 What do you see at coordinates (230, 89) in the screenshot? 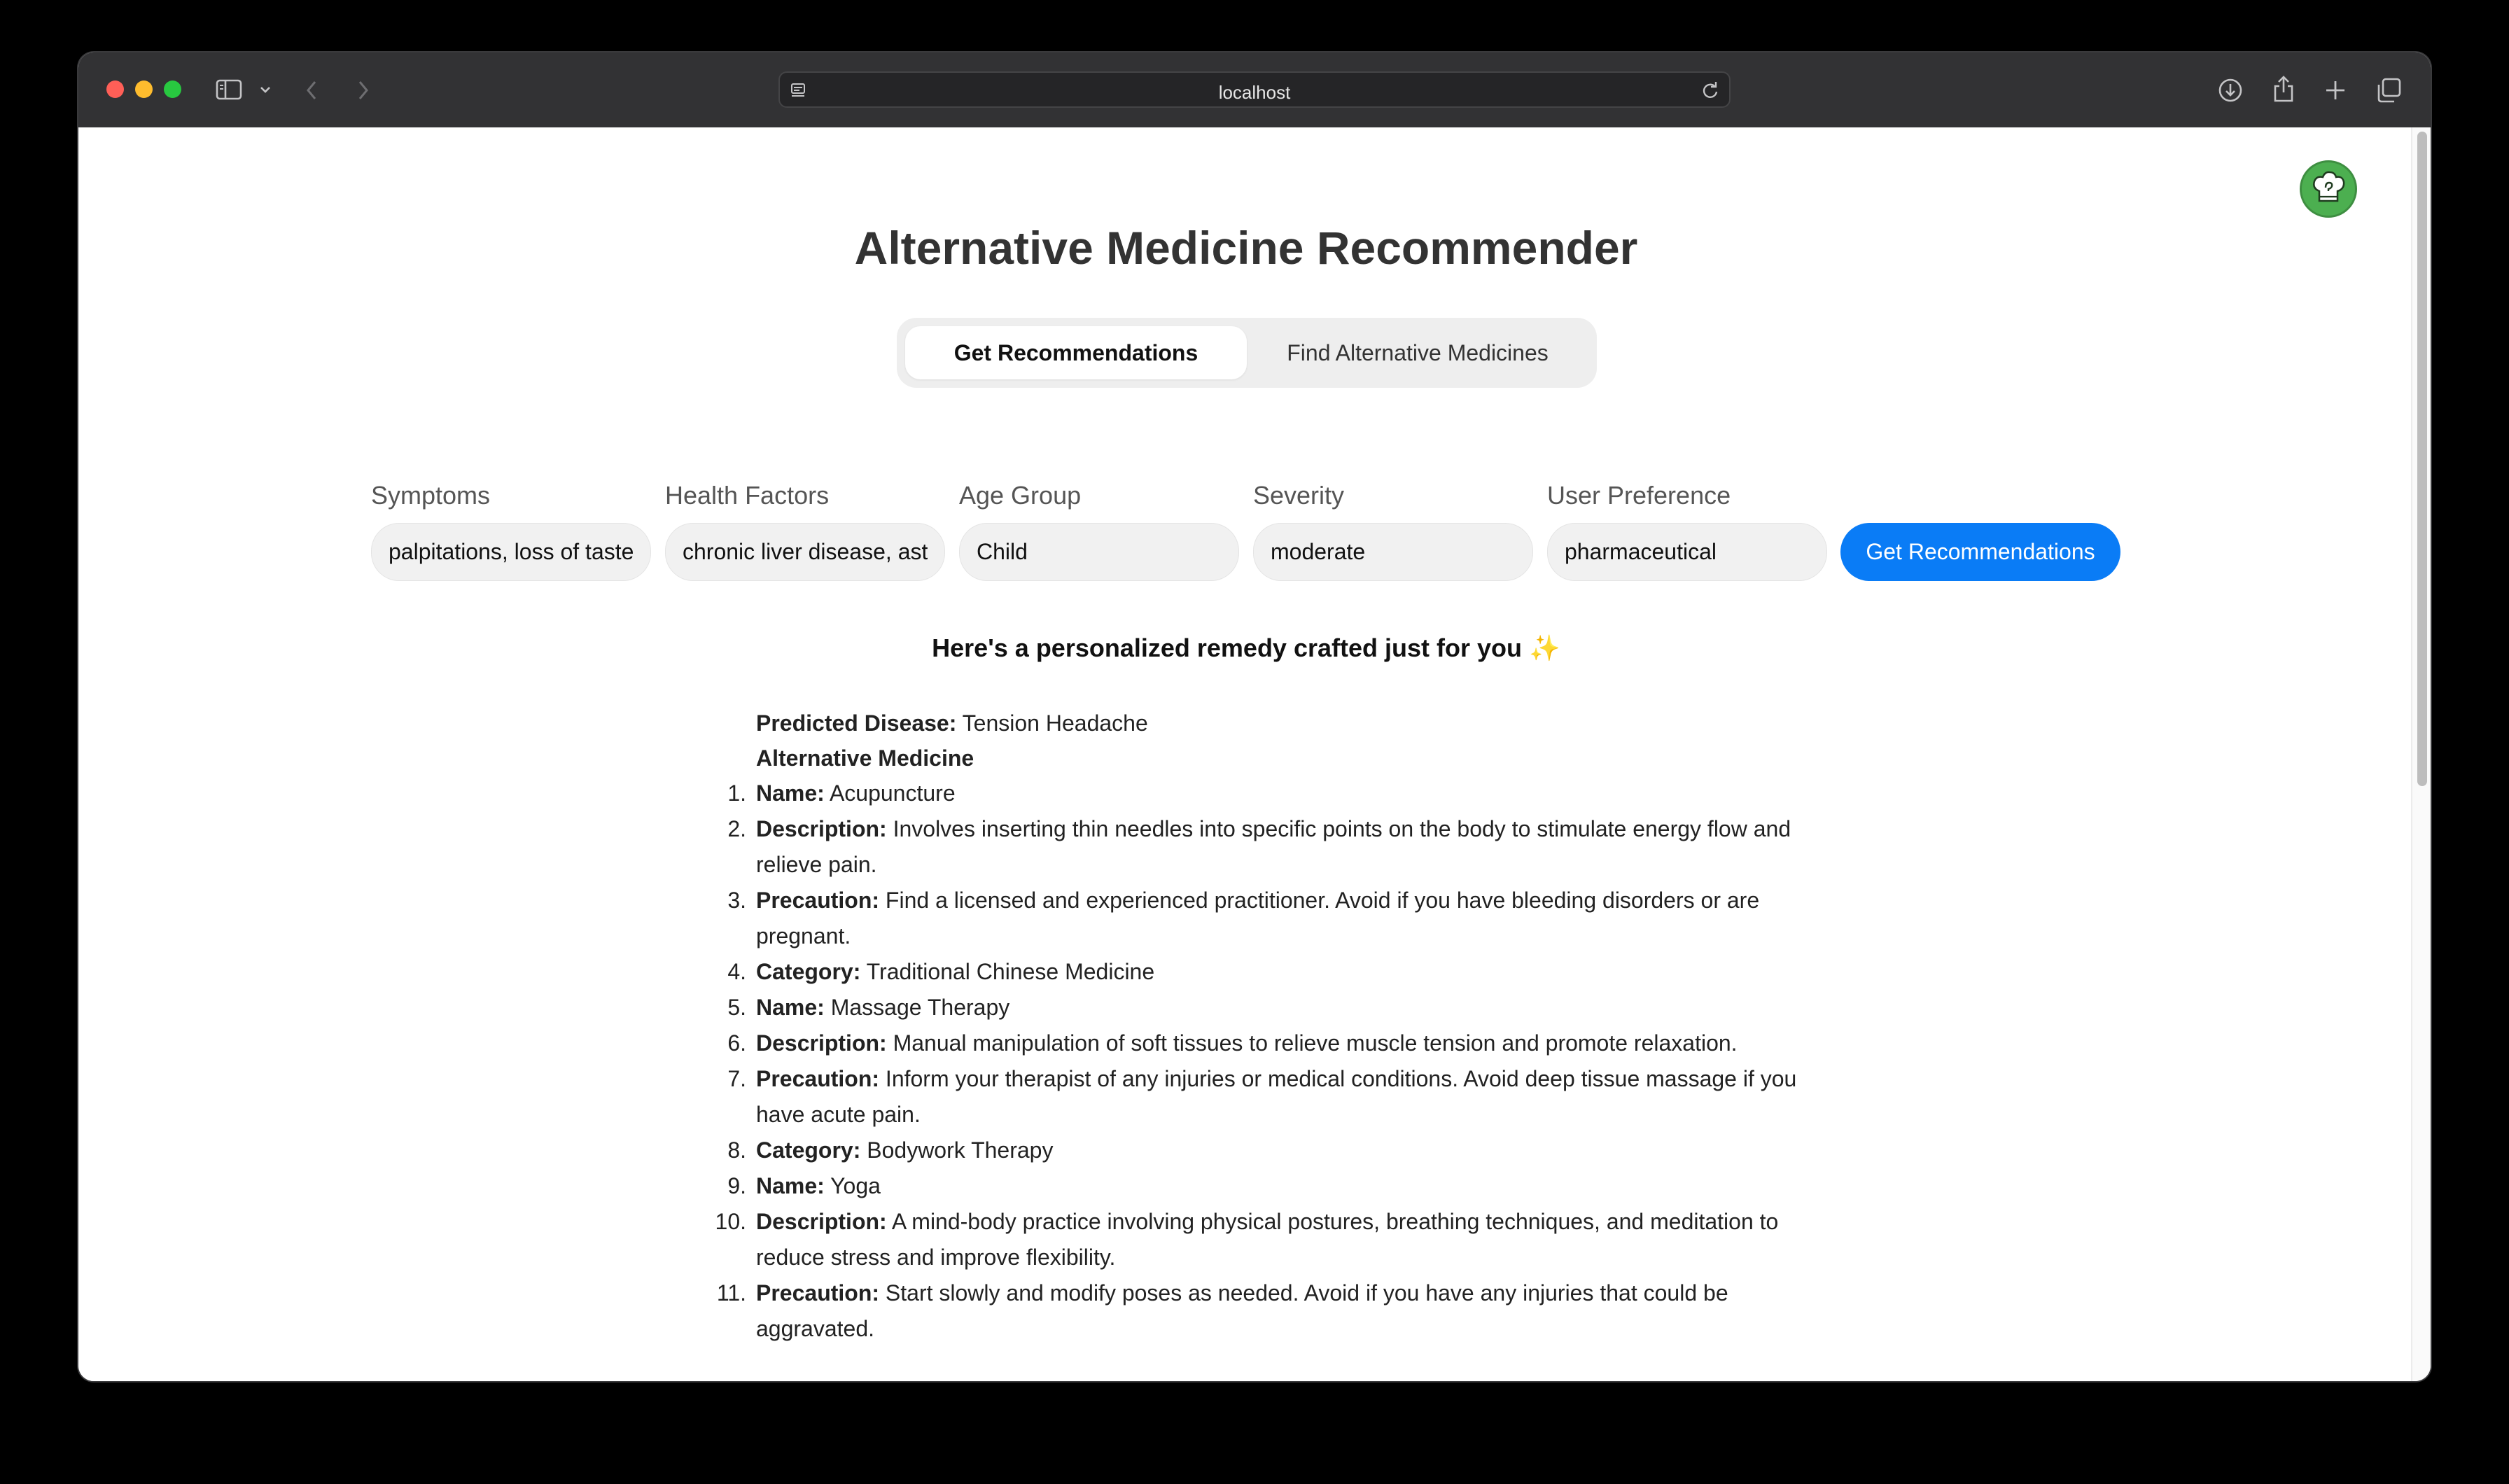
I see `sidebar-icon` at bounding box center [230, 89].